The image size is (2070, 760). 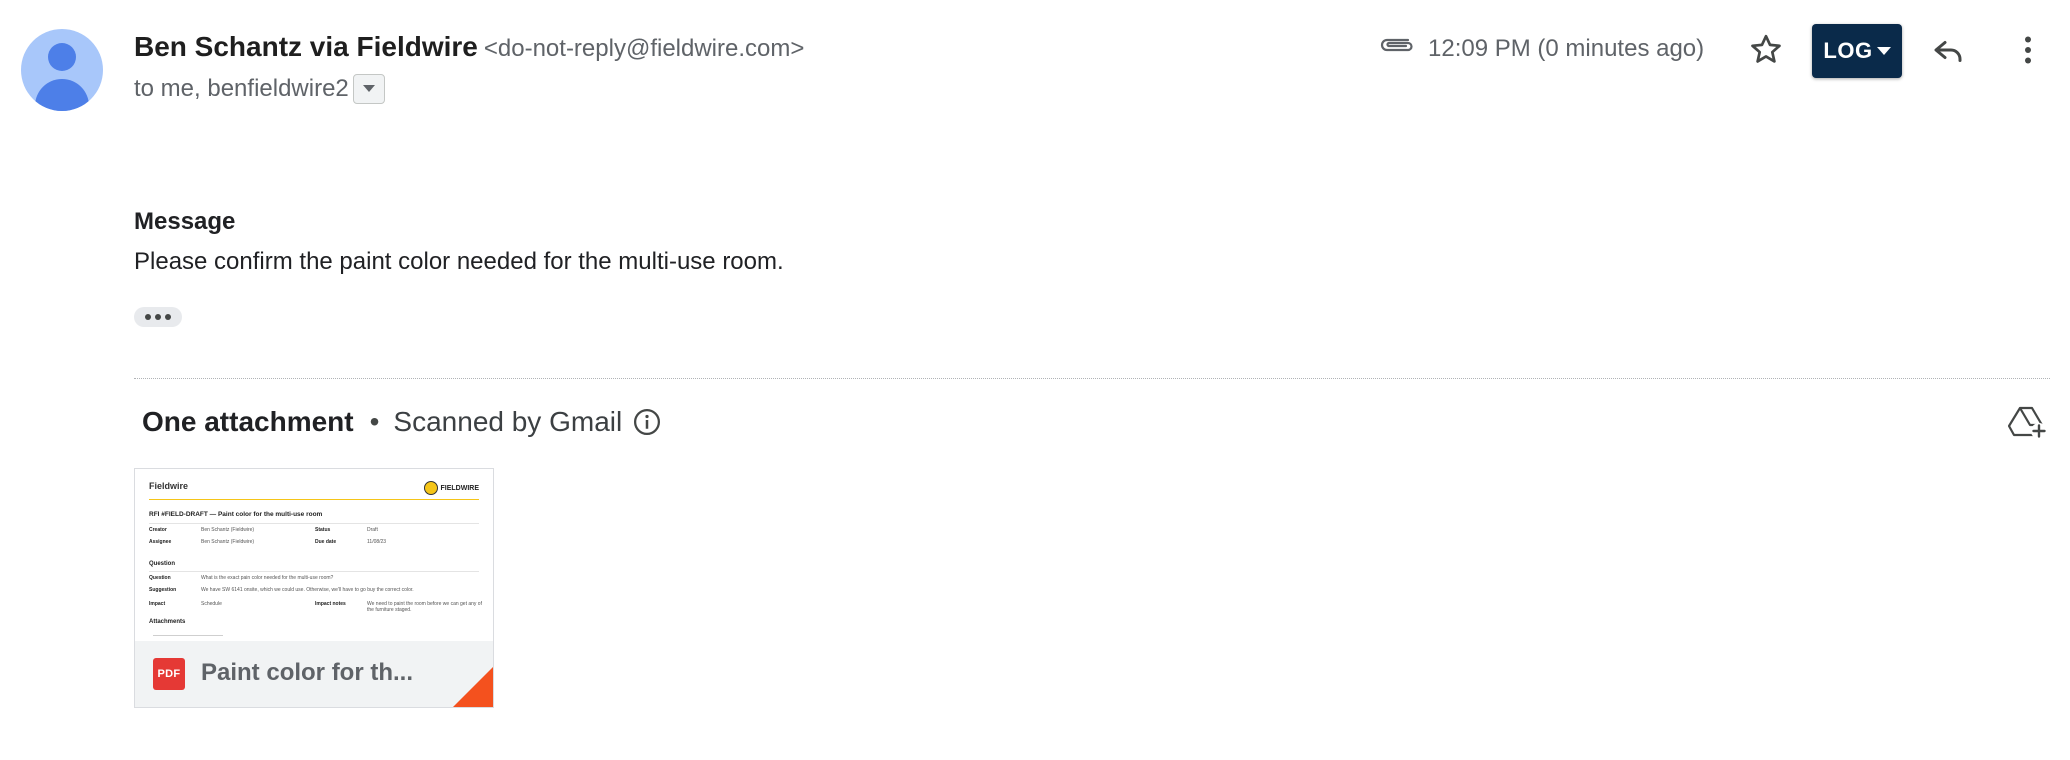 I want to click on preview-brand: Fieldwire, so click(x=169, y=486).